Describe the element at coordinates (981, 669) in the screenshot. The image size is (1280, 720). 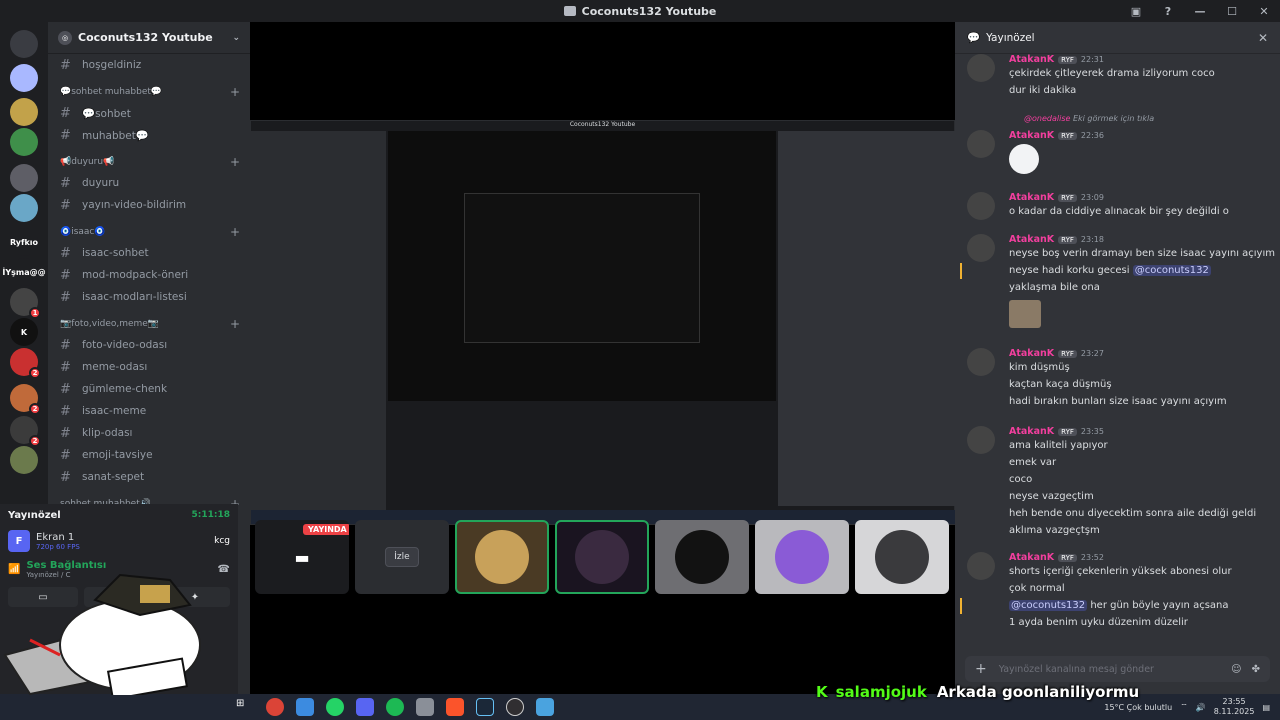
I see `add-attachment-icon: +` at that location.